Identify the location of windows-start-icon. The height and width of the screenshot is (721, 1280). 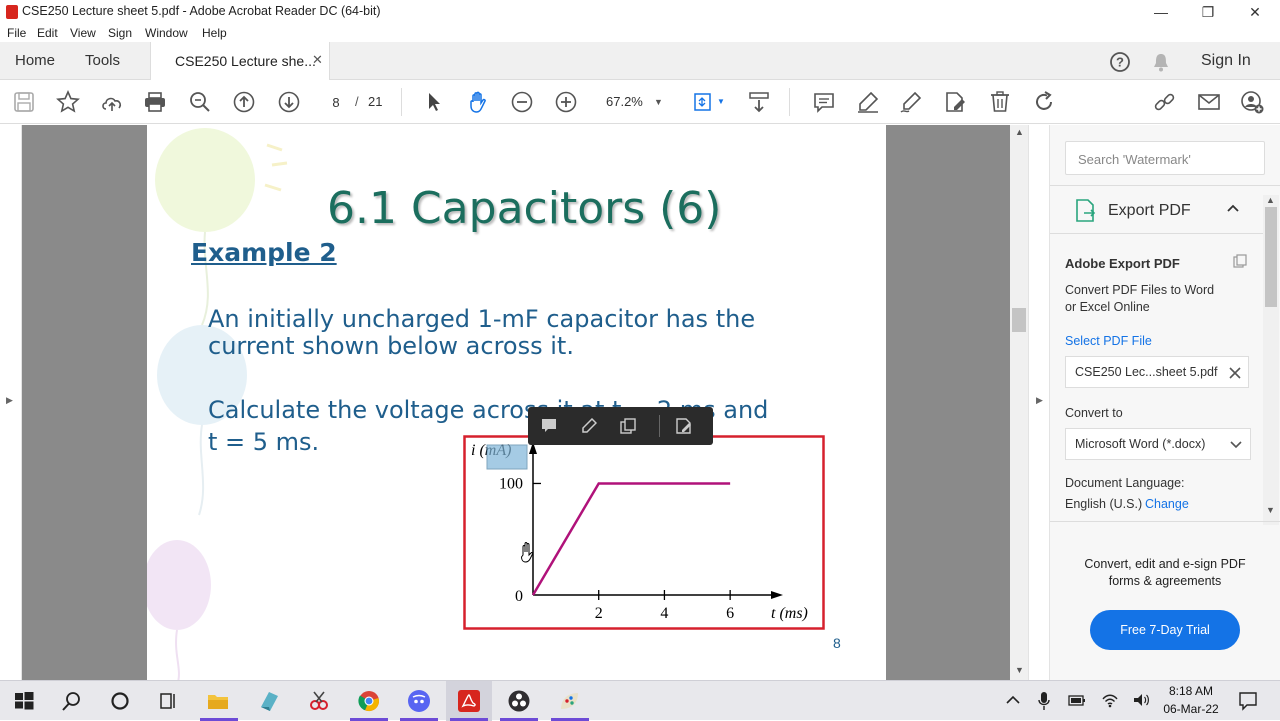
(24, 701).